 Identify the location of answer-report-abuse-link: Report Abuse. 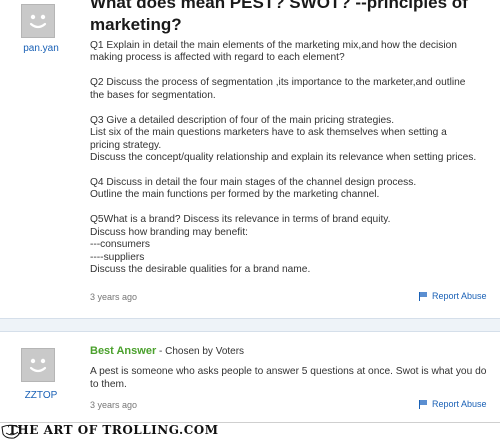
(452, 404).